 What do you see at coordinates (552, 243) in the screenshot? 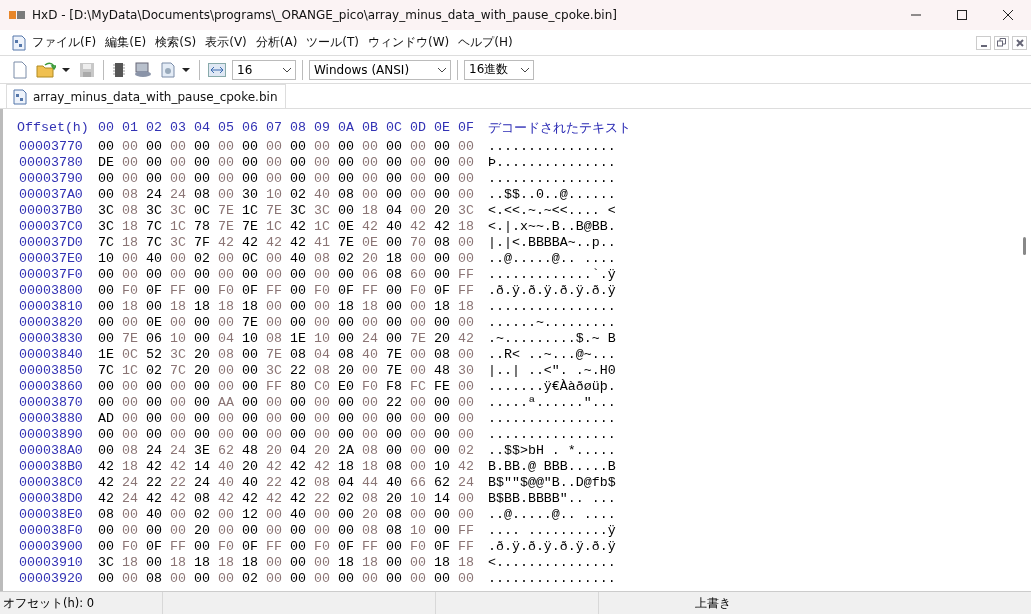
I see `decoded-text: |.|<.BBBBA~..p..` at bounding box center [552, 243].